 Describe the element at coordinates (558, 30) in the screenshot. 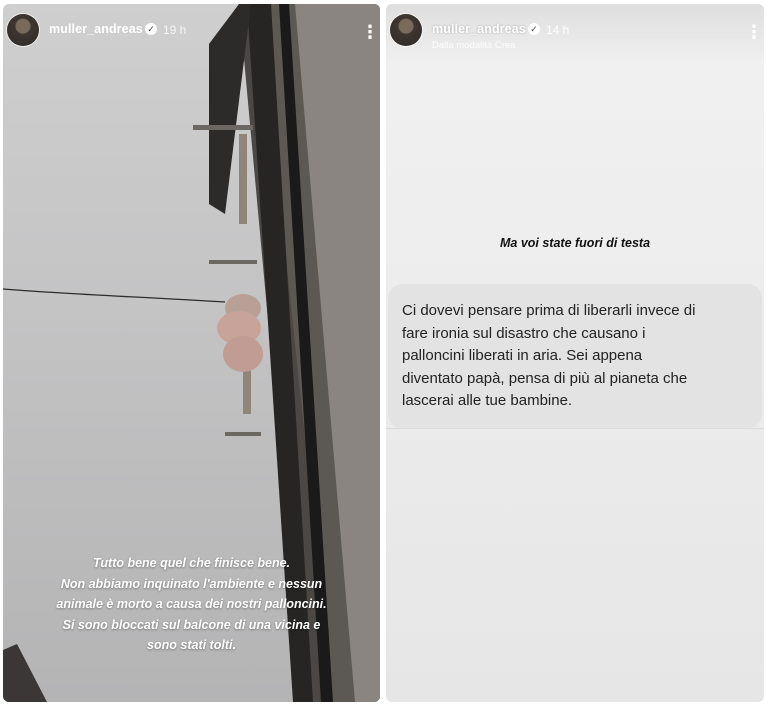

I see `timestamp: 14 h` at that location.